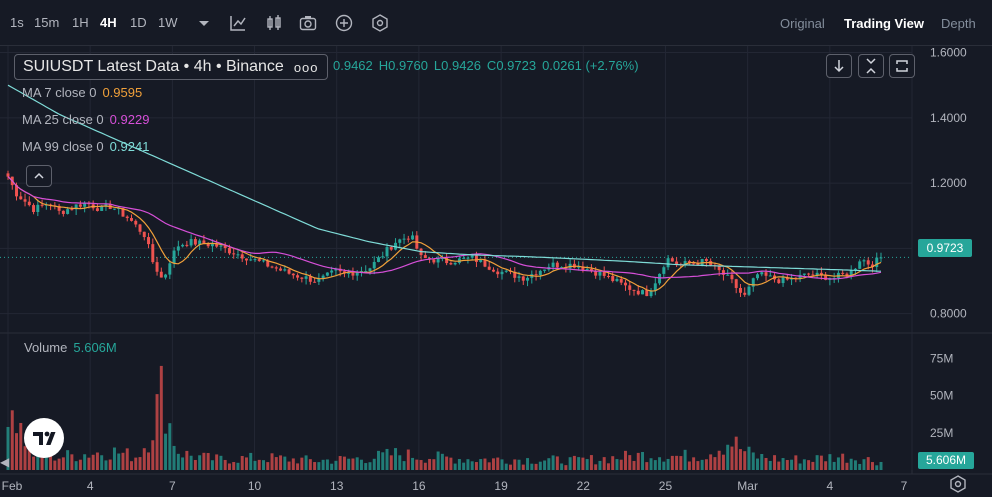 This screenshot has width=992, height=497. I want to click on view-tab-original: Original, so click(802, 23).